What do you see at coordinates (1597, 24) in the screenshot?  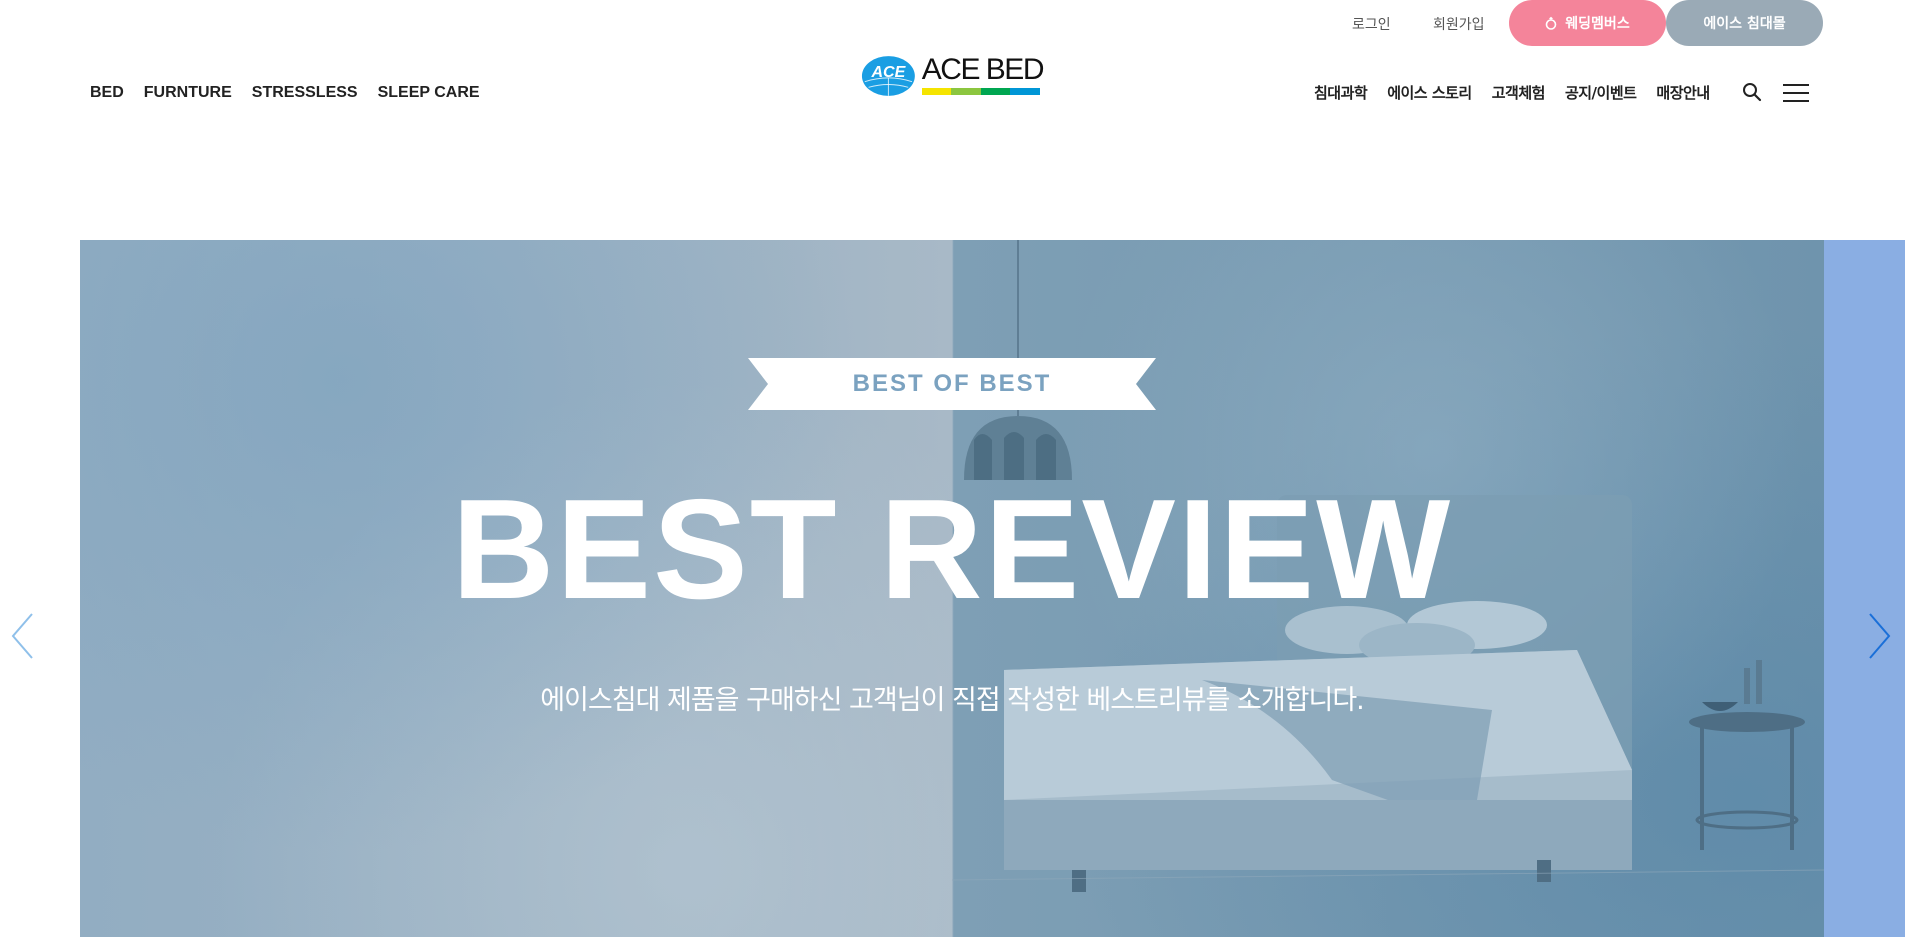 I see `wedding-members-label: 웨딩멤버스` at bounding box center [1597, 24].